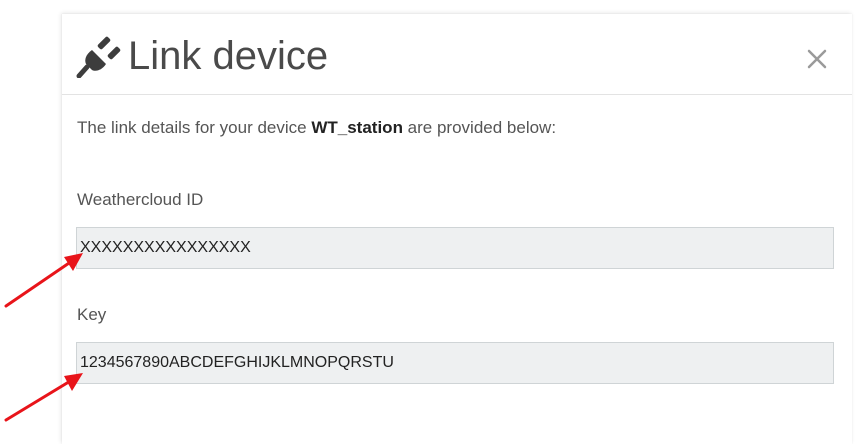 The height and width of the screenshot is (444, 858). Describe the element at coordinates (194, 127) in the screenshot. I see `intro-prefix: The link details for your device` at that location.